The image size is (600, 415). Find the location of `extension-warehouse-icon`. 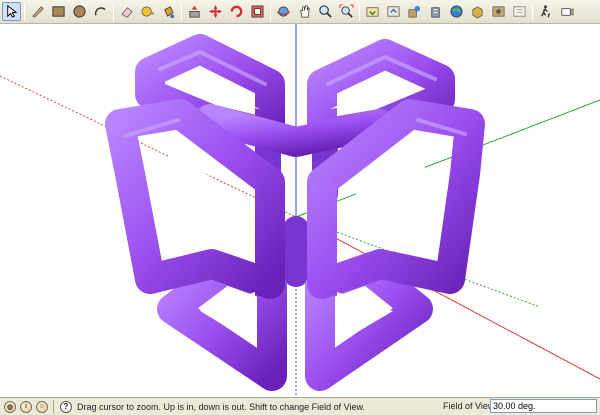

extension-warehouse-icon is located at coordinates (519, 11).